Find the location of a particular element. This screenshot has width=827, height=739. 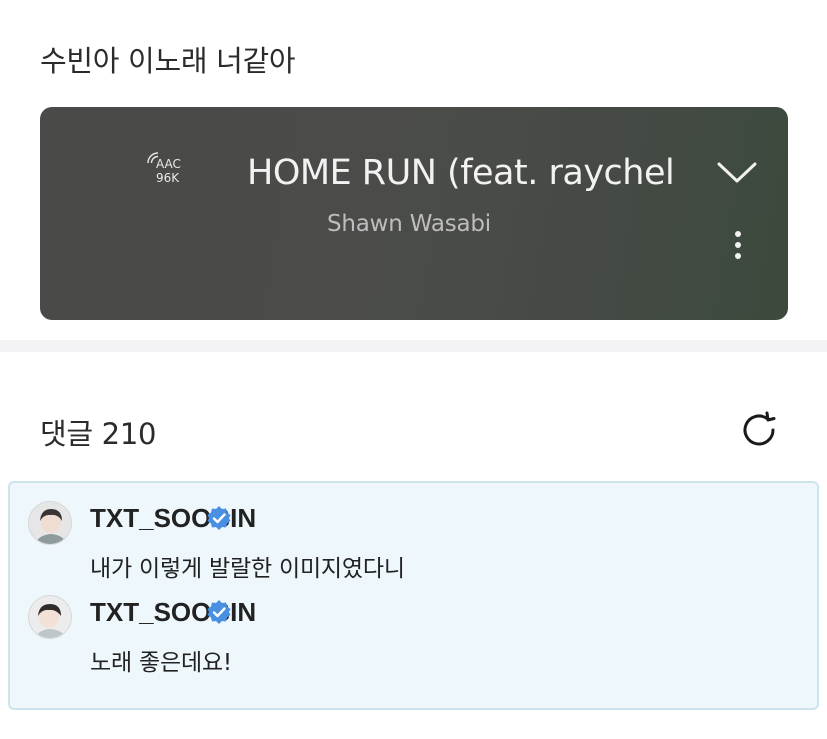

comment-text: 내가 이렇게 발랄한 이미지였다니 is located at coordinates (247, 569).